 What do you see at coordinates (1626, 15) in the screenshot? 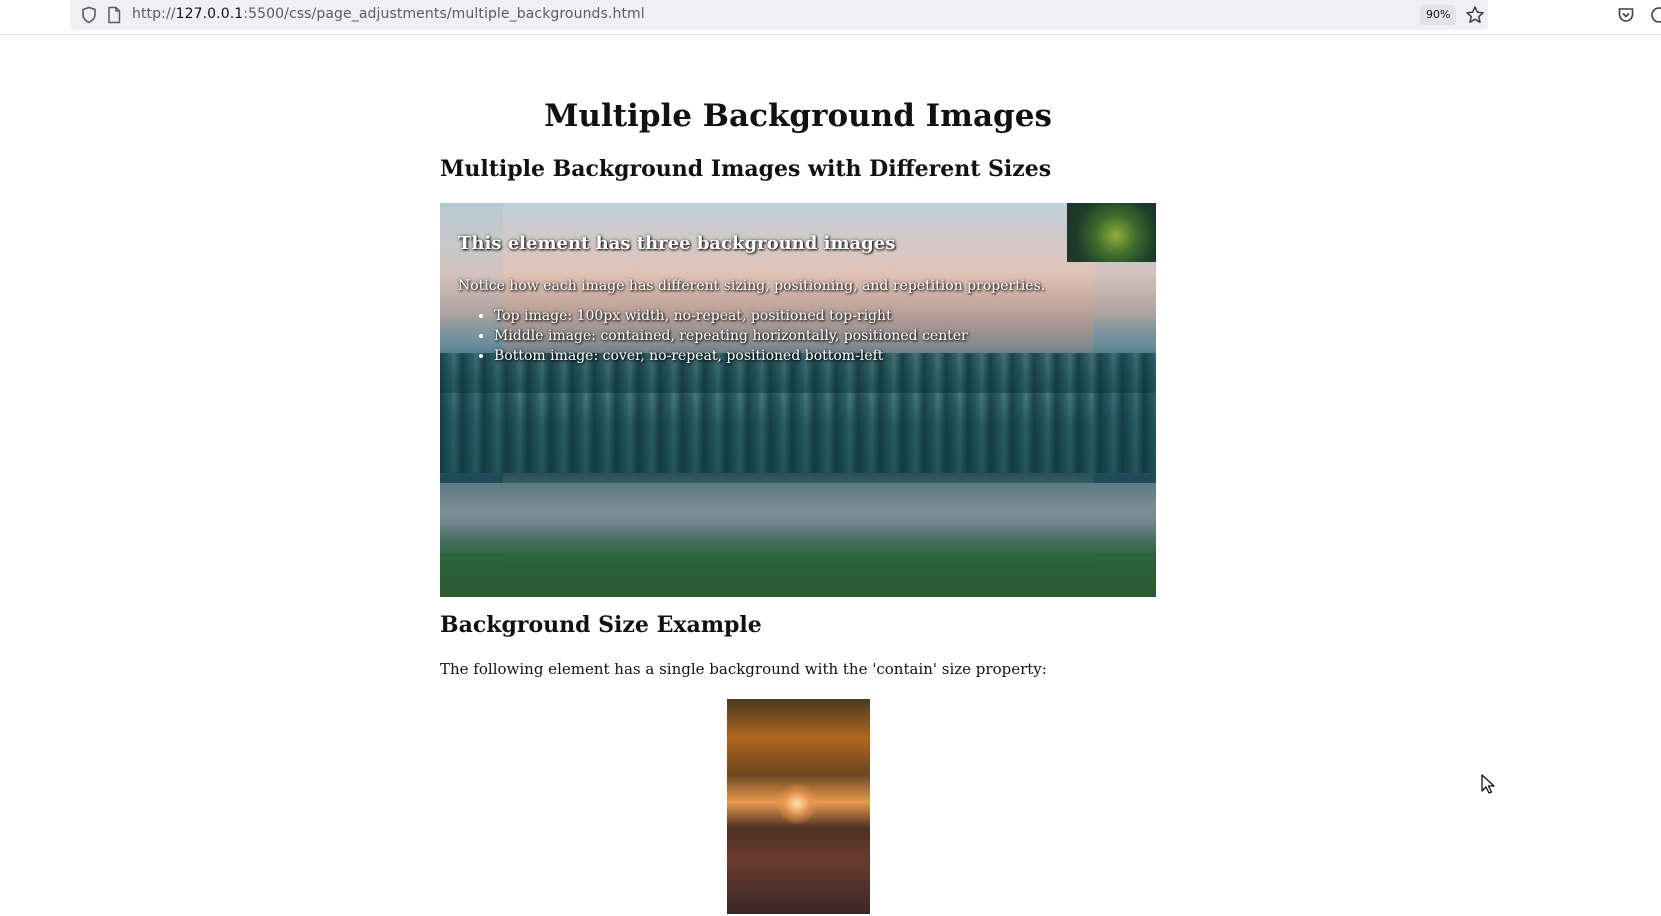
I see `pocket-icon` at bounding box center [1626, 15].